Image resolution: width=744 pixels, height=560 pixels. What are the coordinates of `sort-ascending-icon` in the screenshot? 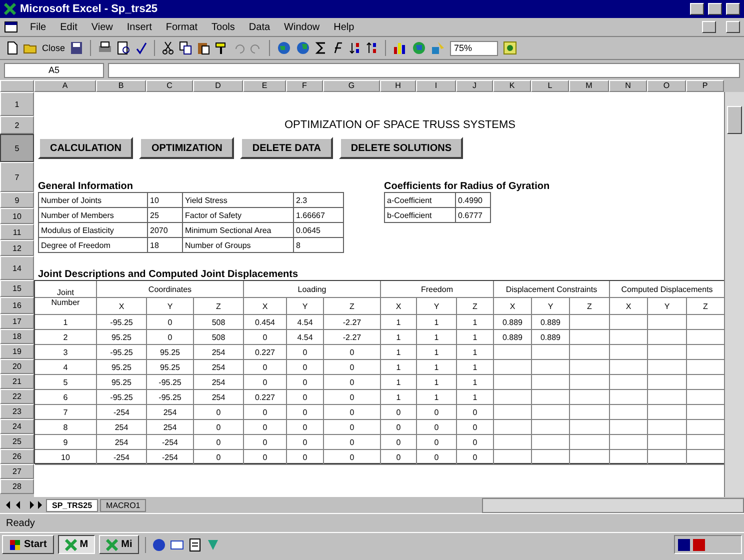 It's located at (355, 48).